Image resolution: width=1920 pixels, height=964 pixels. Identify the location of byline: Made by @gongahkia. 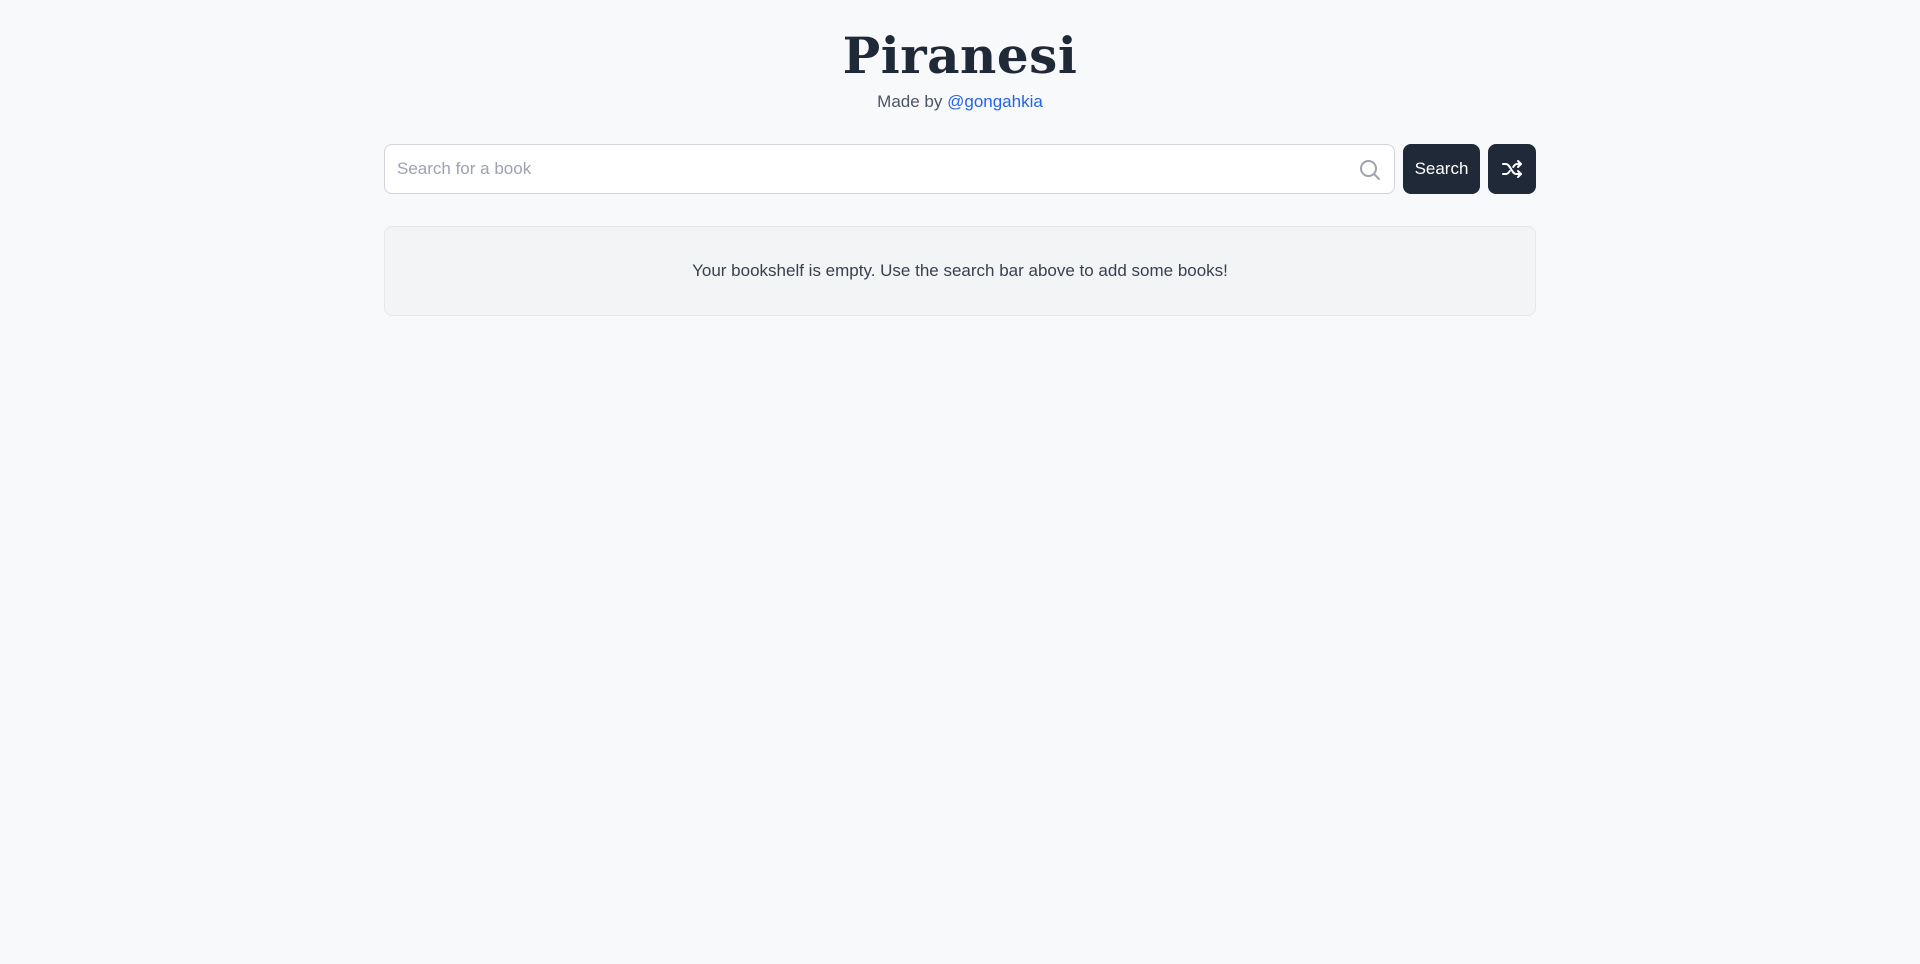
(960, 102).